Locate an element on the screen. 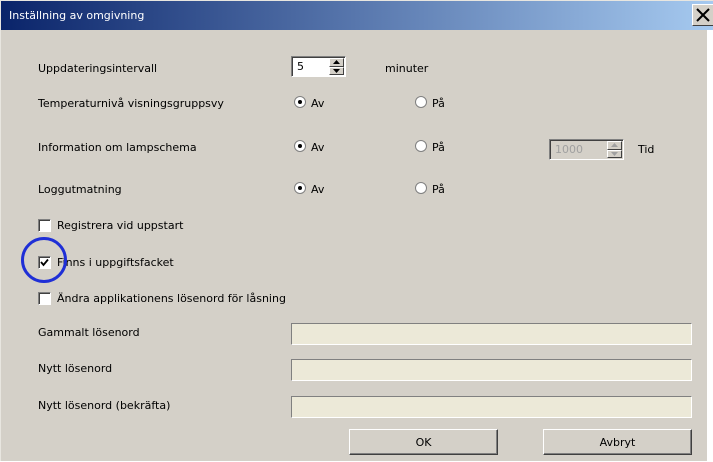  lamp-schedule-off-radio is located at coordinates (300, 146).